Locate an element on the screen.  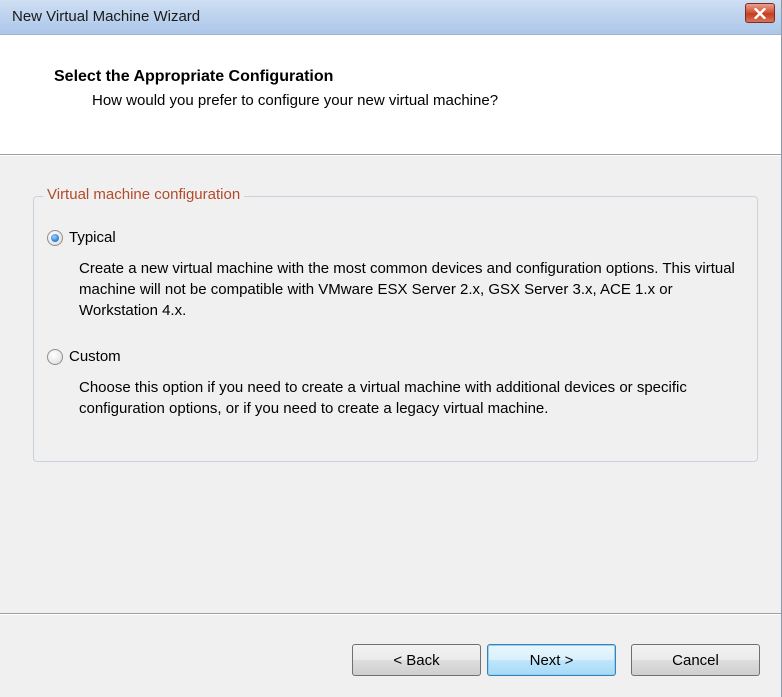
close-button is located at coordinates (760, 13).